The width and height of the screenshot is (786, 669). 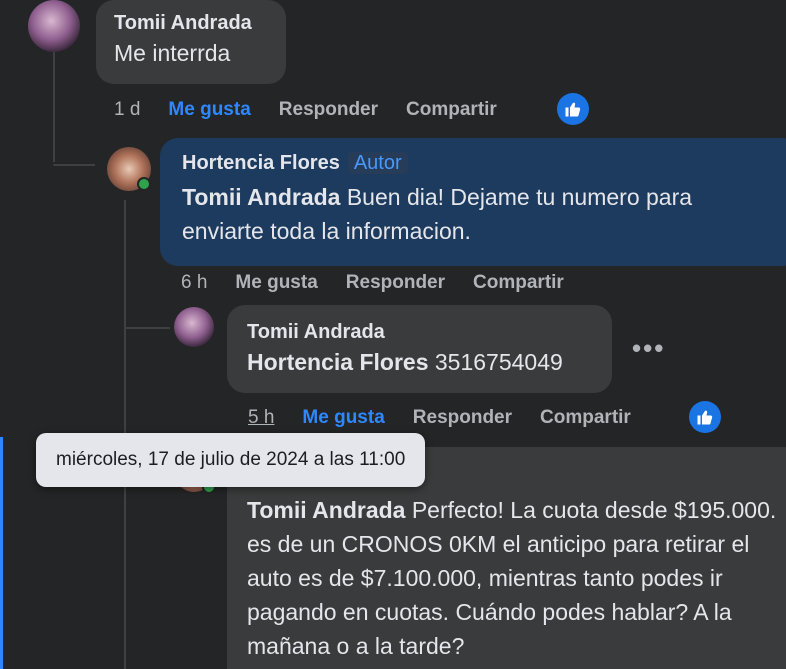 What do you see at coordinates (648, 348) in the screenshot?
I see `more-options-icon: •••` at bounding box center [648, 348].